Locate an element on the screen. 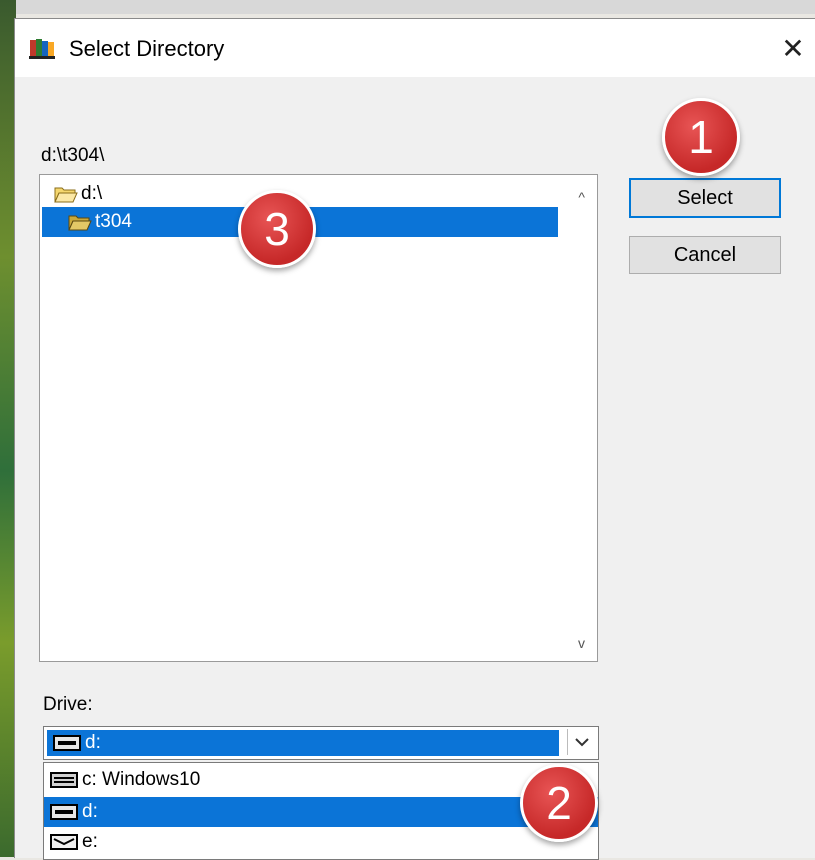 This screenshot has height=860, width=815. drive-label: Drive: is located at coordinates (68, 704).